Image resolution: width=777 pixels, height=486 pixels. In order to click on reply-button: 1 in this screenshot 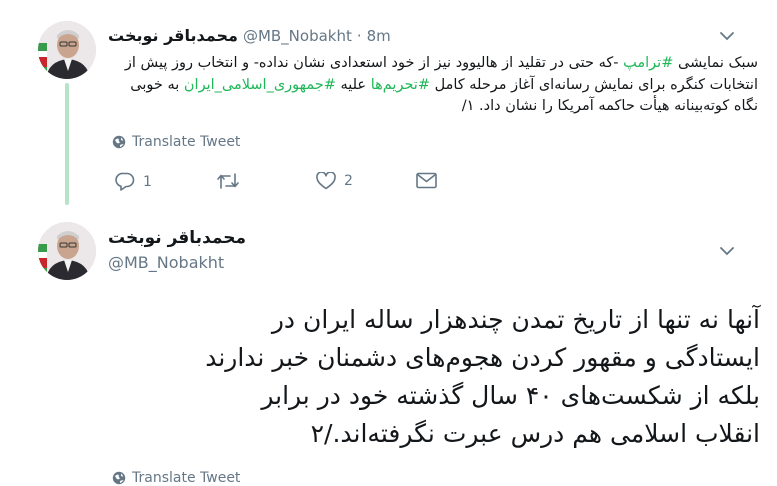, I will do `click(133, 181)`.